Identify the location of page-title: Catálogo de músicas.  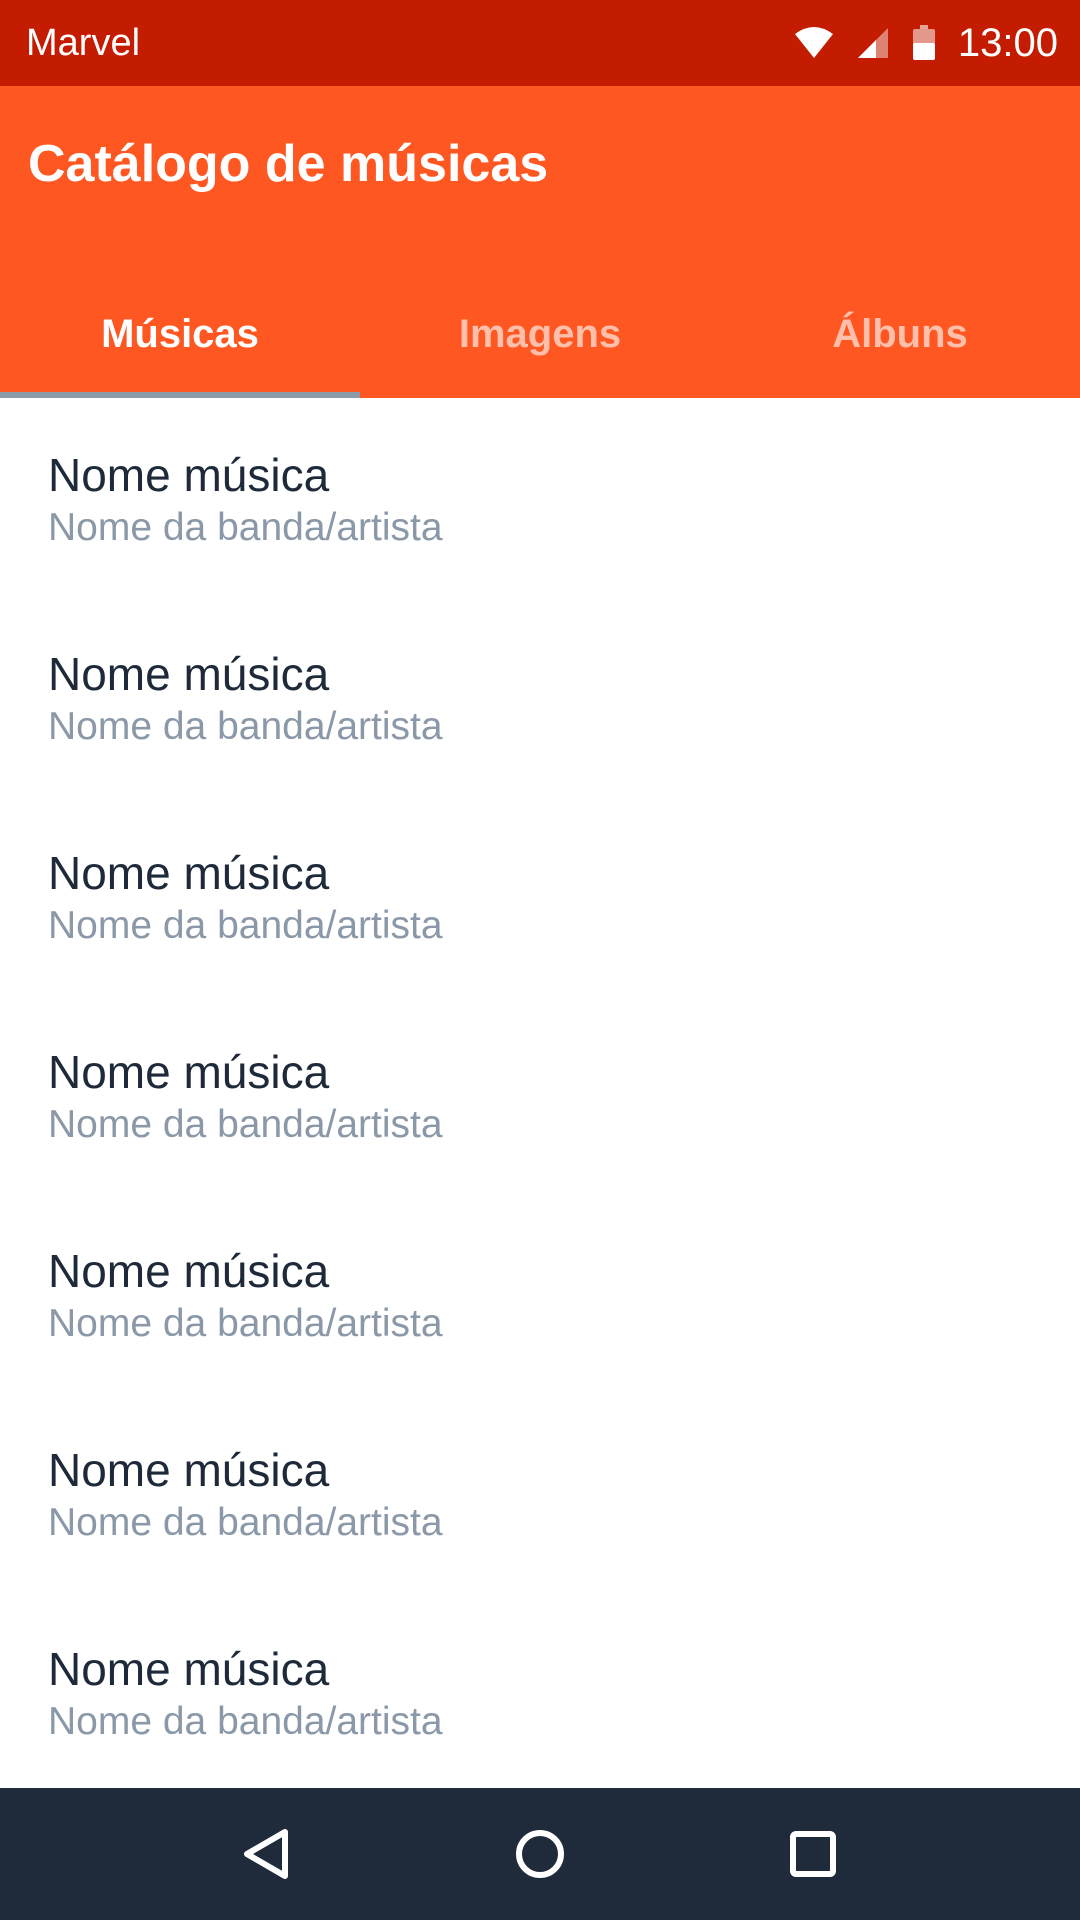
(288, 164).